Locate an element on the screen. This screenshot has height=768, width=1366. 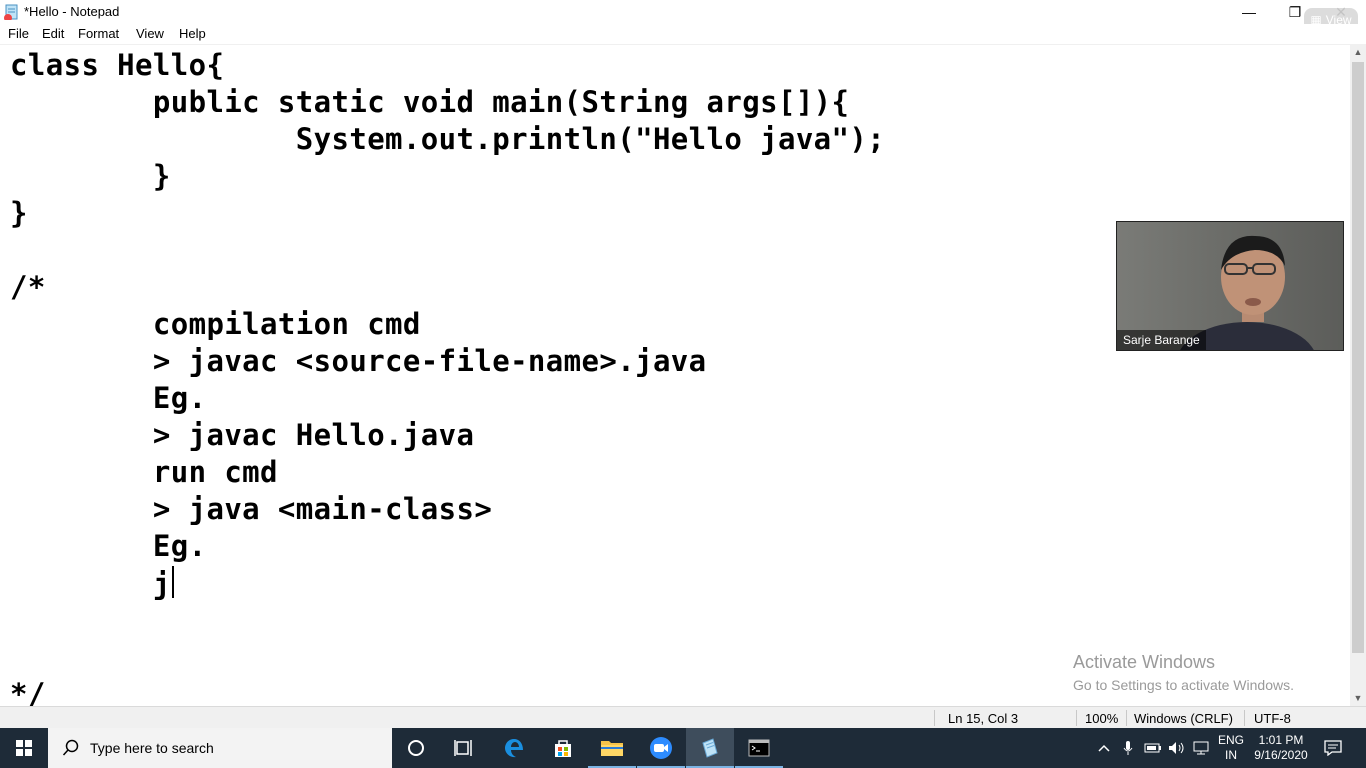
watermark-title: Activate Windows is located at coordinates (1144, 662).